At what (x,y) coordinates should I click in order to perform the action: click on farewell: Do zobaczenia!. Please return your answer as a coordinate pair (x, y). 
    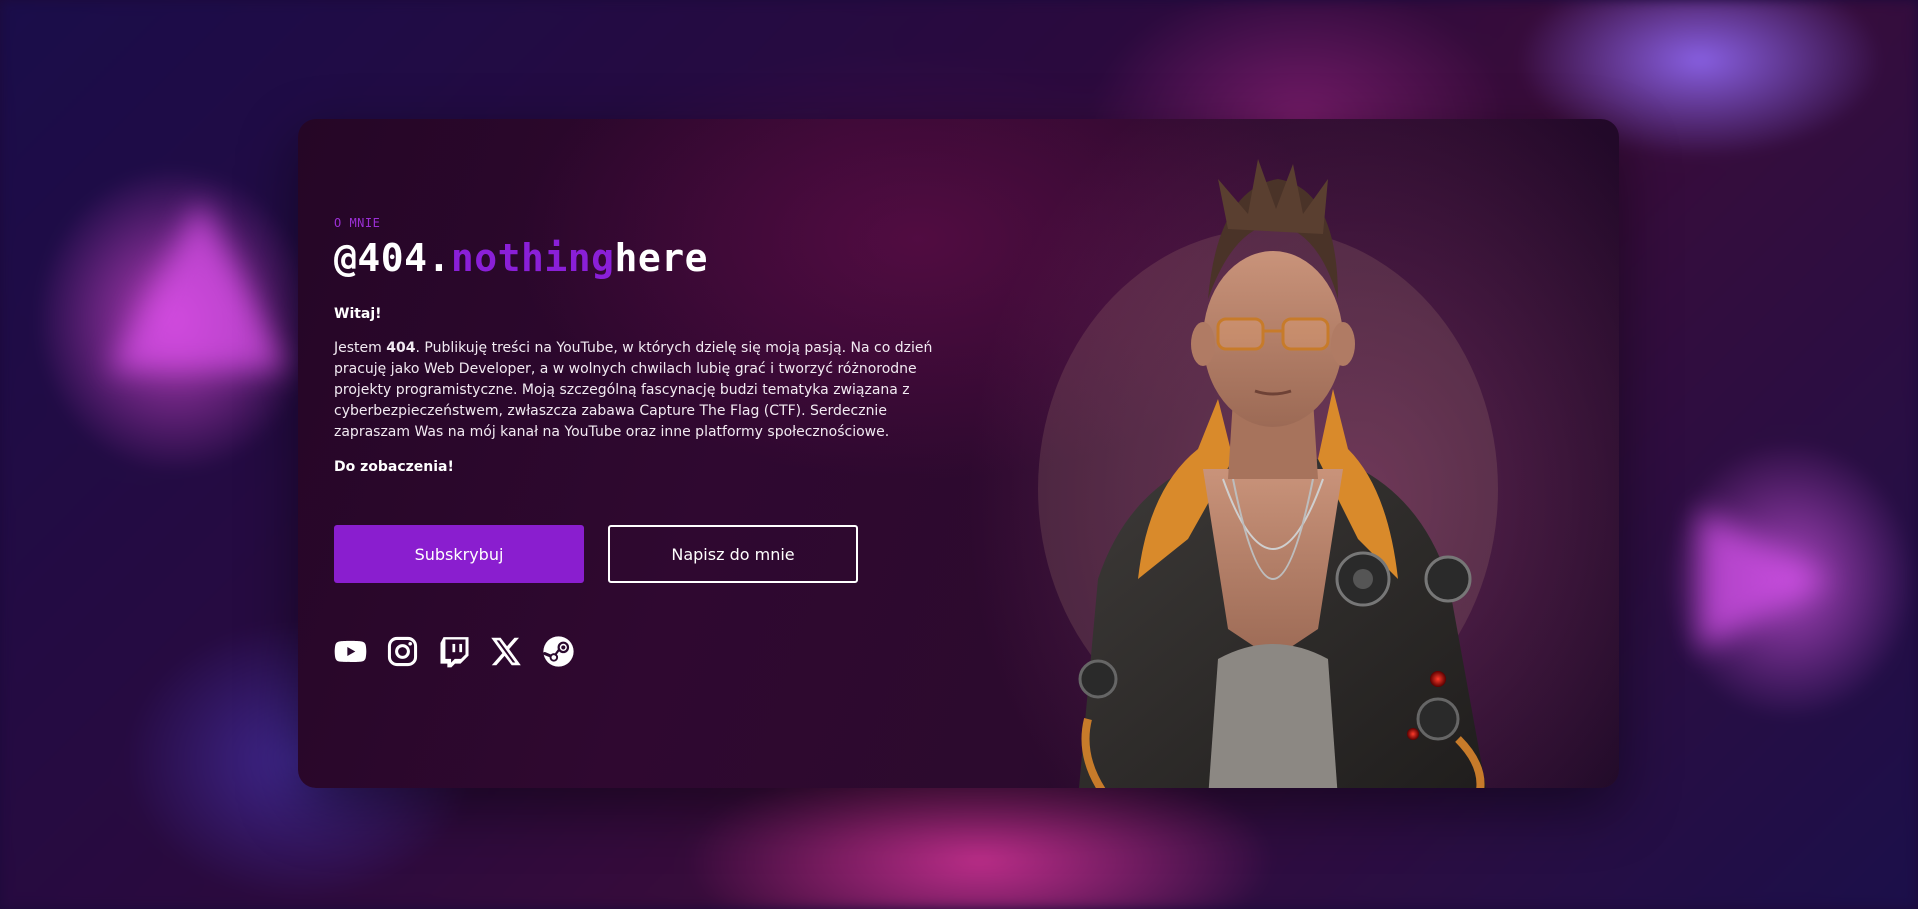
    Looking at the image, I should click on (394, 467).